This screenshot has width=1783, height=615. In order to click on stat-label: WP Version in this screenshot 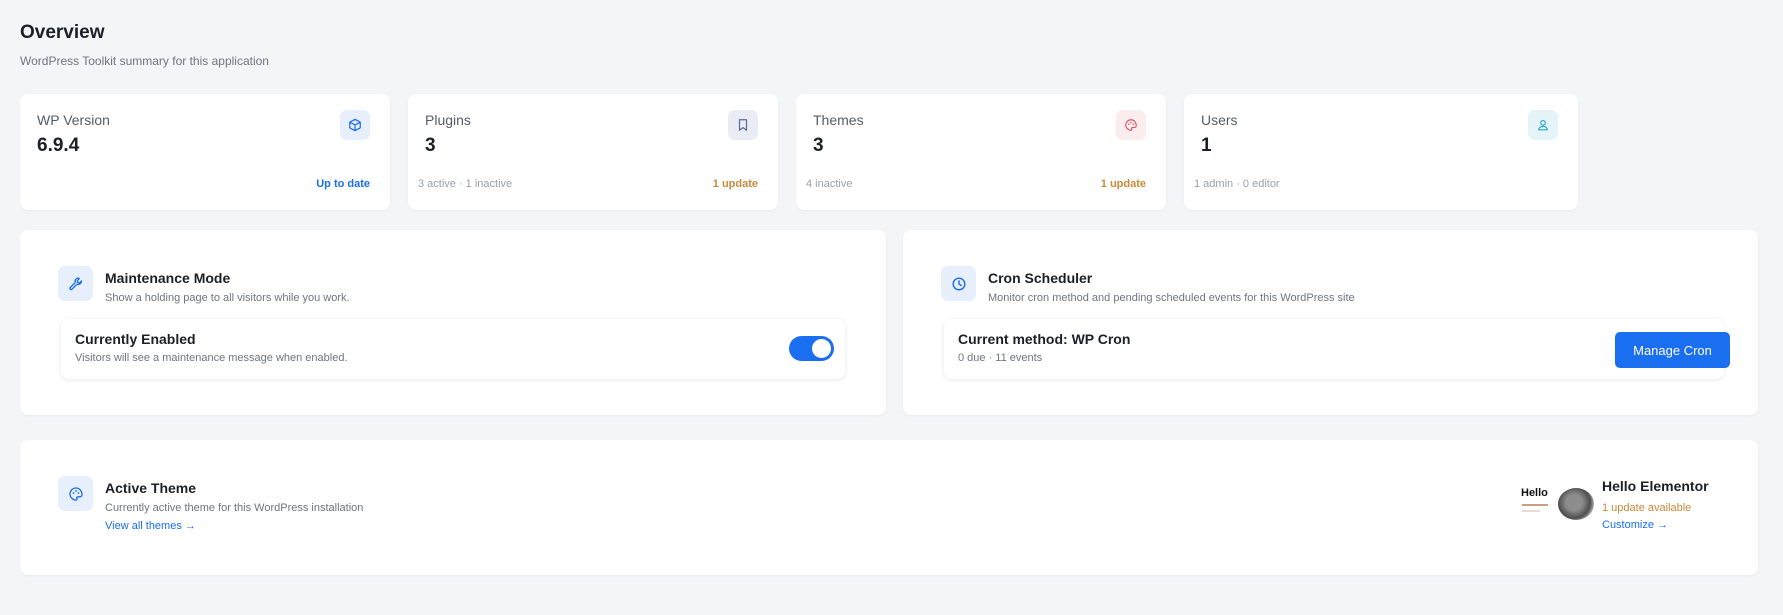, I will do `click(73, 120)`.